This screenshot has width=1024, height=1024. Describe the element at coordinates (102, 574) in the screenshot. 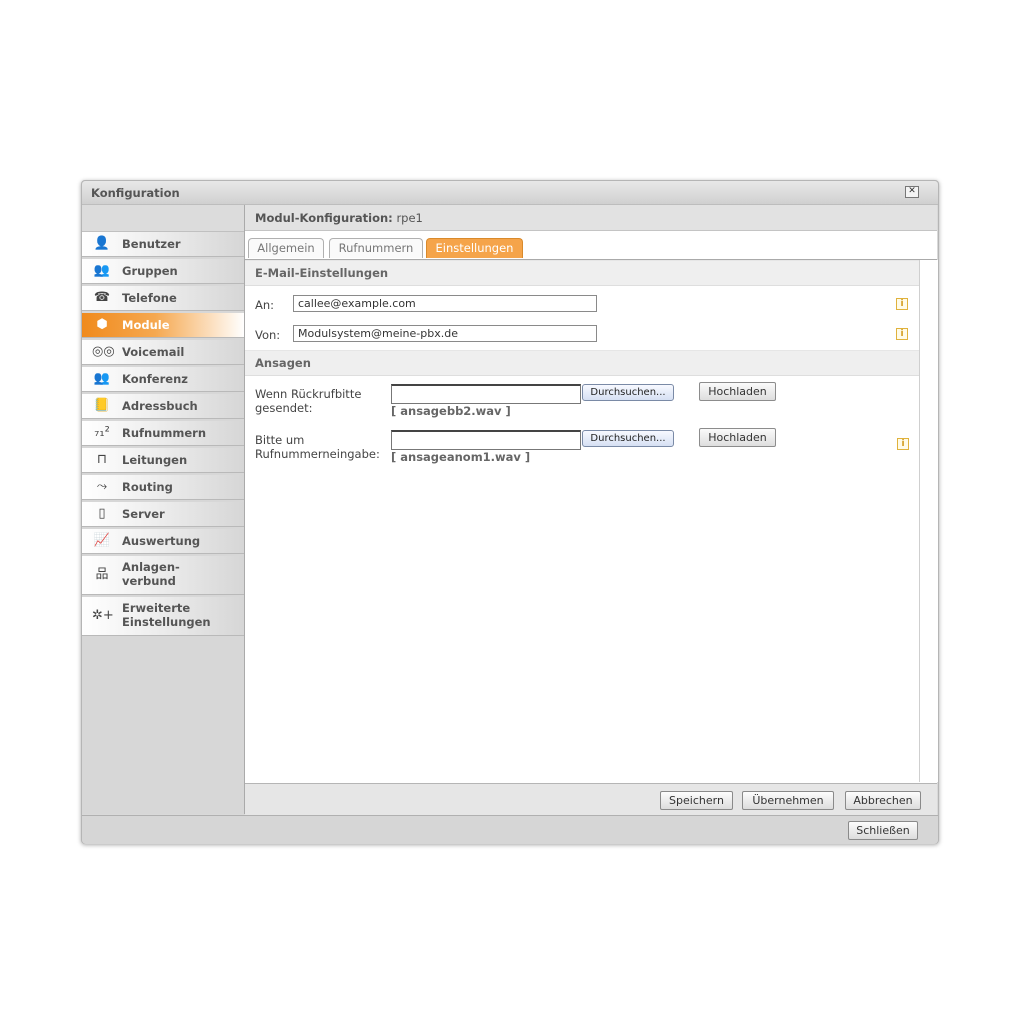

I see `network-icon: 品` at that location.